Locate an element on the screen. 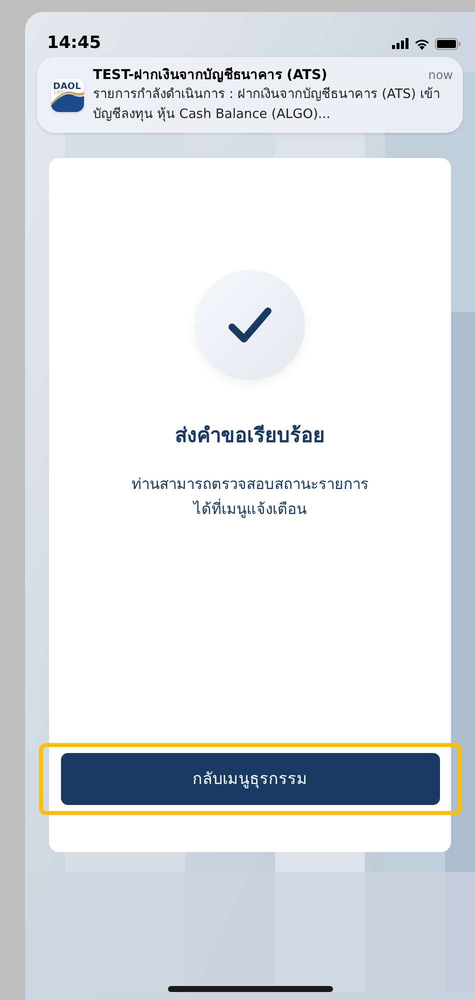 The width and height of the screenshot is (475, 1000). notification-time: now is located at coordinates (440, 75).